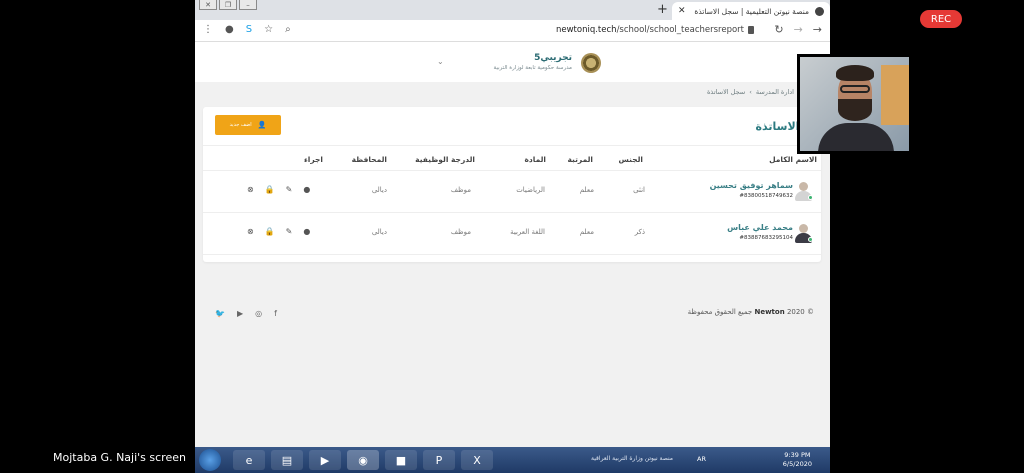  Describe the element at coordinates (325, 460) in the screenshot. I see `media-player-icon: ▶` at that location.